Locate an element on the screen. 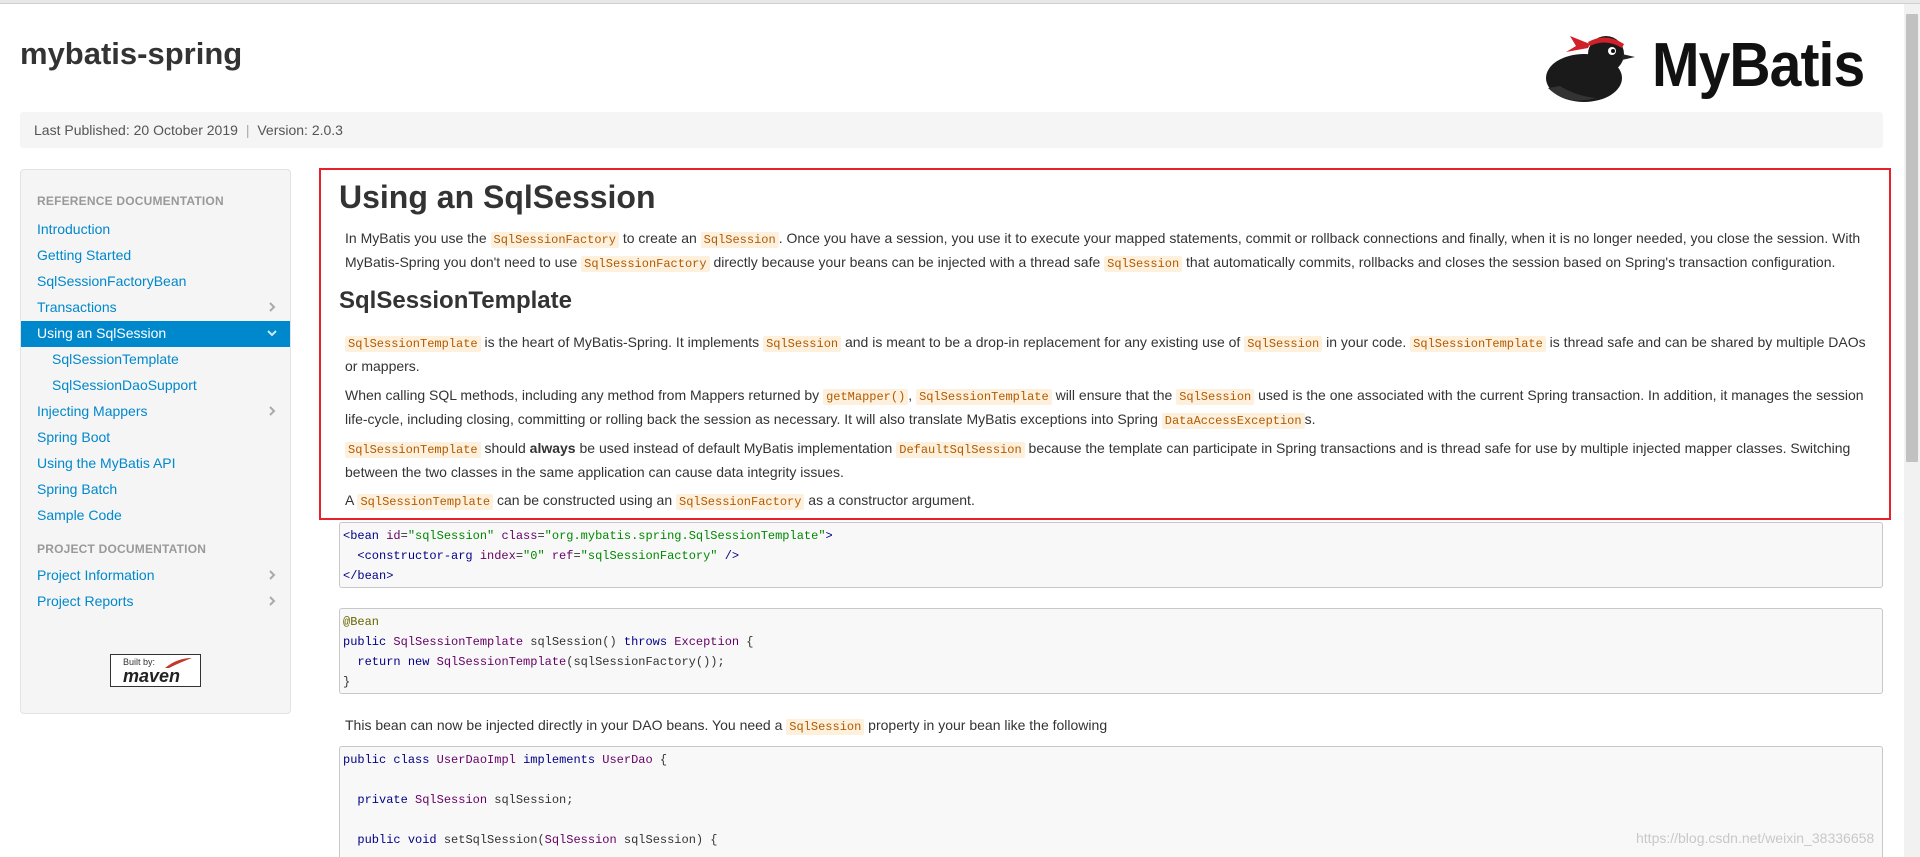 The image size is (1920, 857). text-run: to create an is located at coordinates (659, 238).